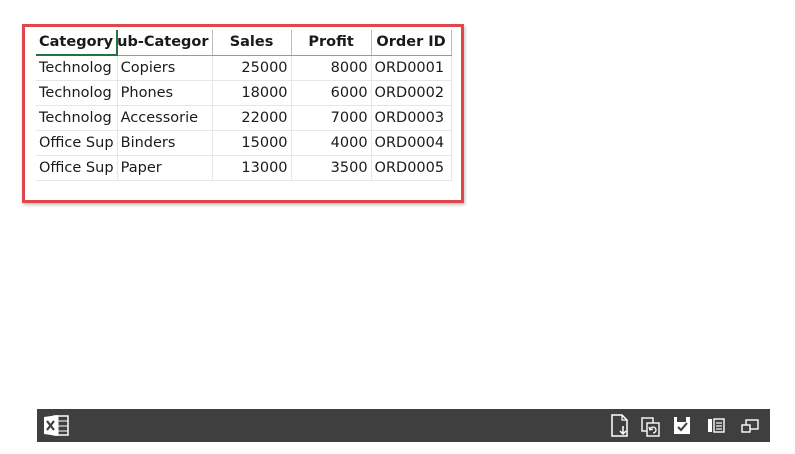  What do you see at coordinates (620, 426) in the screenshot?
I see `export-icon` at bounding box center [620, 426].